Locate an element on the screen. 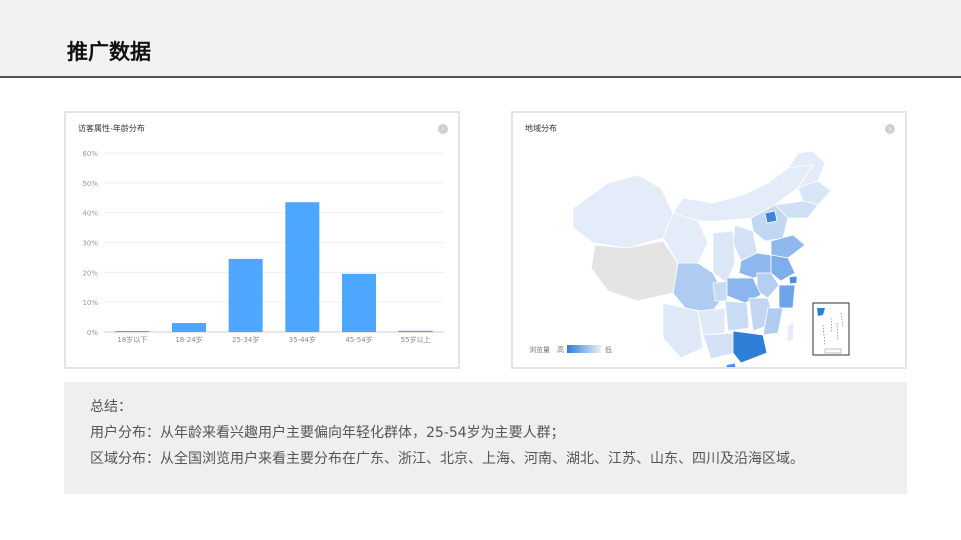 The image size is (961, 540). y-tick-label: 20% is located at coordinates (90, 273).